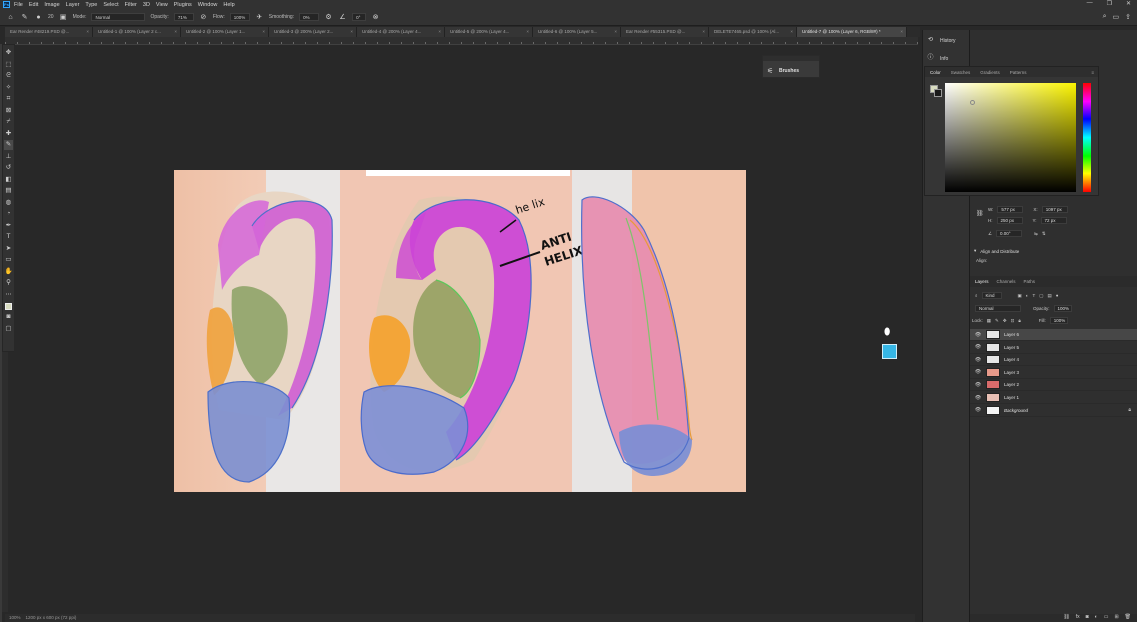 This screenshot has width=1137, height=622. I want to click on close-button: ✕, so click(1128, 3).